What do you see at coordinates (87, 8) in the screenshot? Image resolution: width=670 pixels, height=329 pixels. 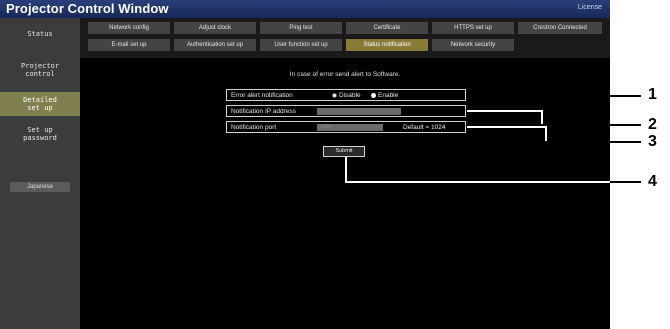 I see `window-title: Projector Control Window` at bounding box center [87, 8].